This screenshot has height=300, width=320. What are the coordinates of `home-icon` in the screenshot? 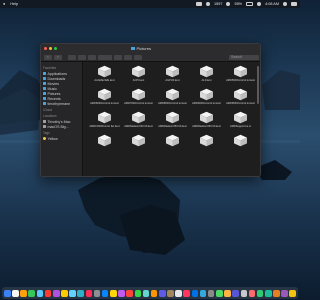 It's located at (44, 103).